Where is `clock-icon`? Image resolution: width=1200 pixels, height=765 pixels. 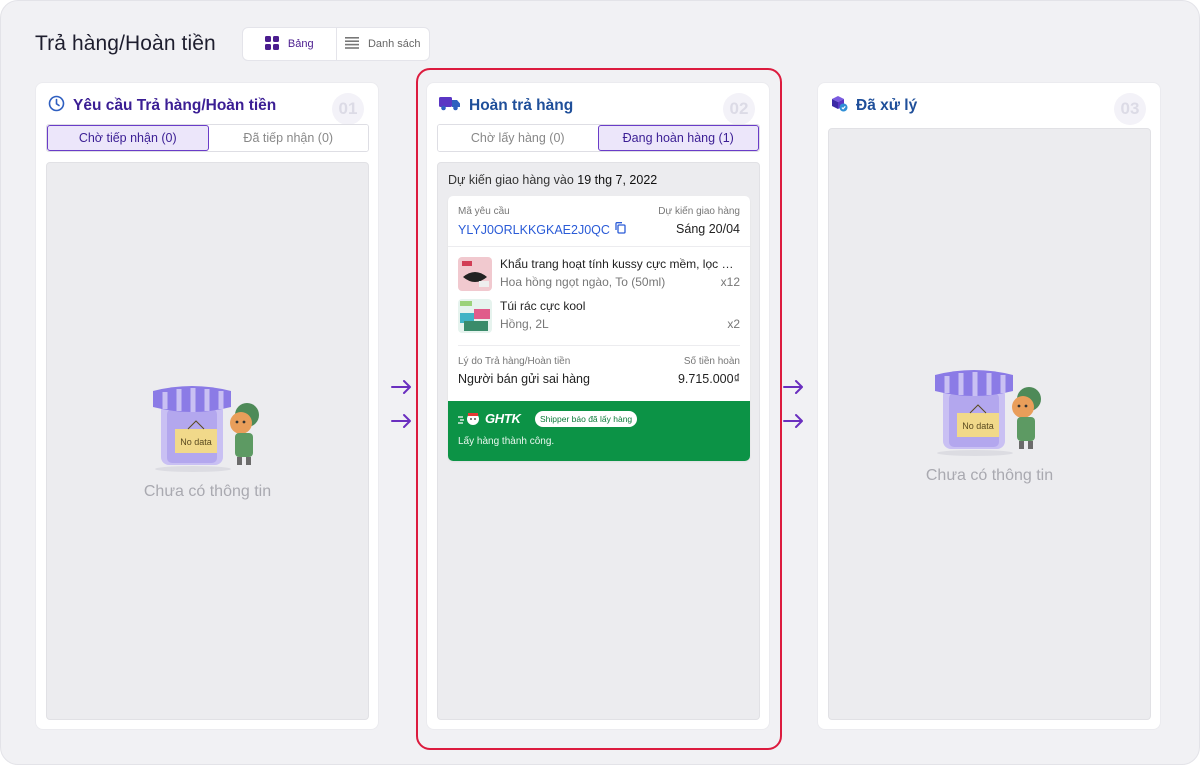 clock-icon is located at coordinates (56, 106).